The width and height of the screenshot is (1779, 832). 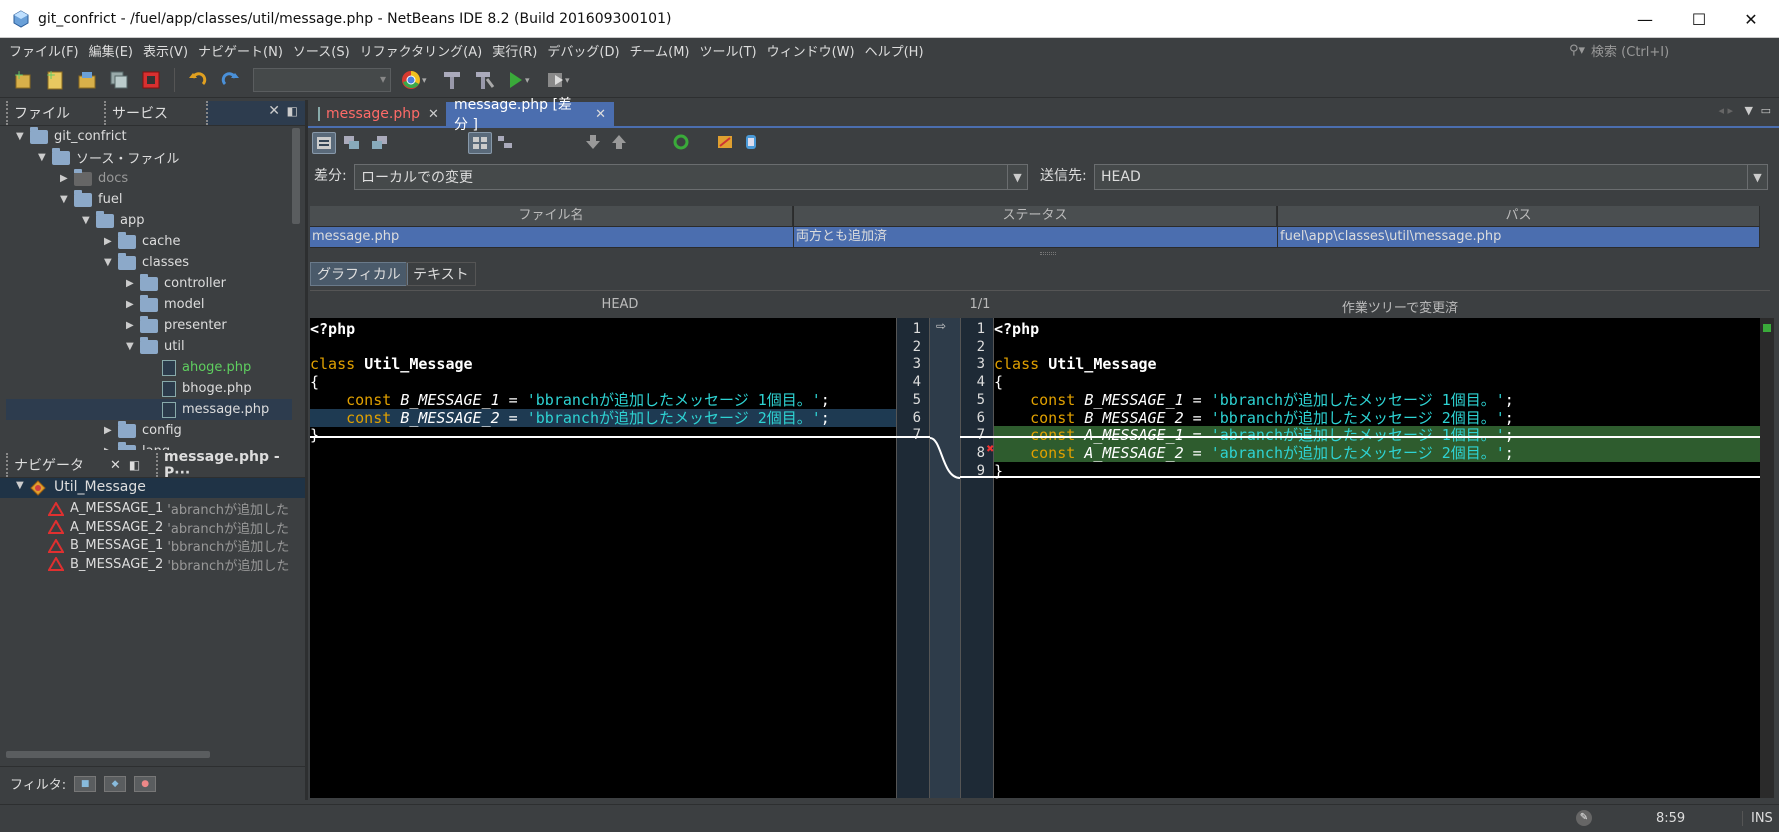 What do you see at coordinates (296, 176) in the screenshot?
I see `tree-scrollbar` at bounding box center [296, 176].